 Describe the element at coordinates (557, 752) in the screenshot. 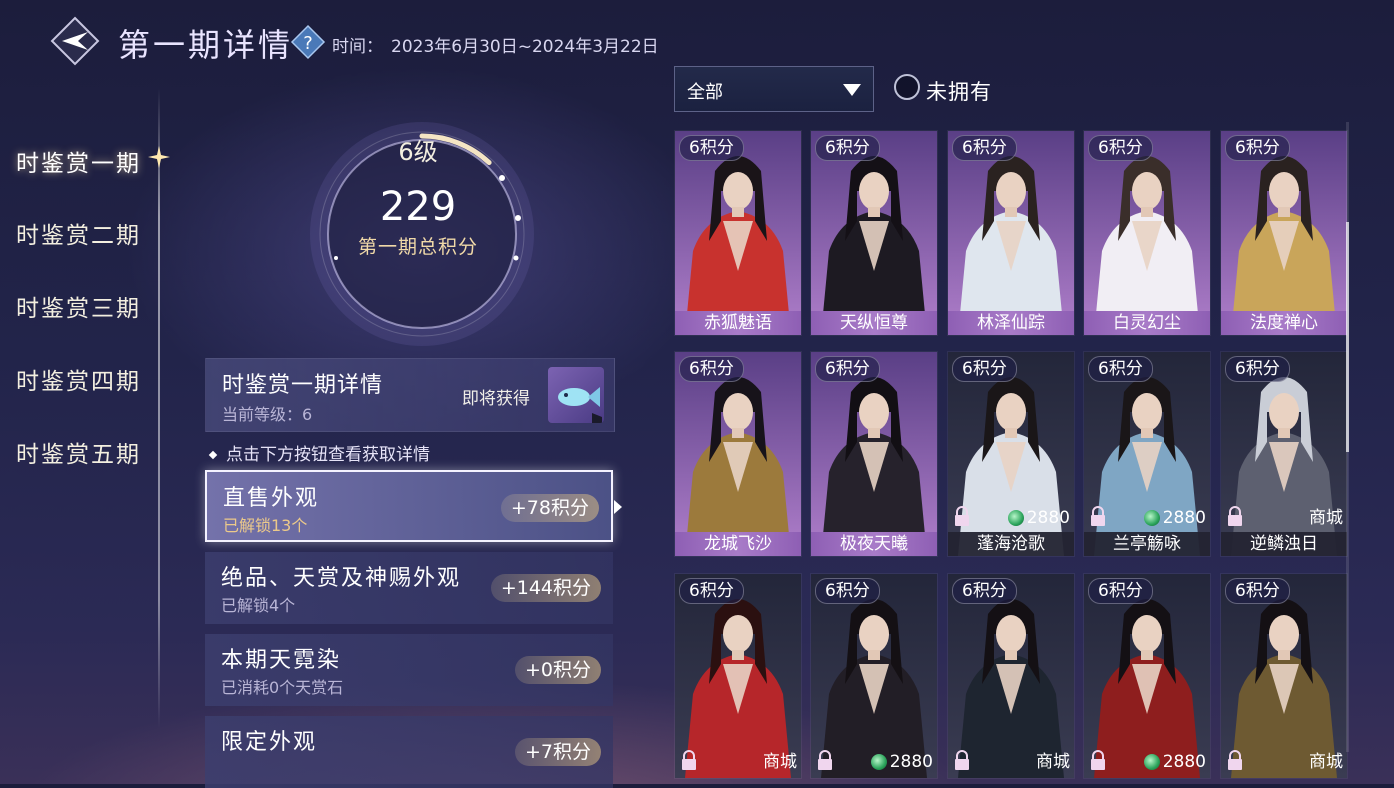

I see `category-points: +7积分` at that location.